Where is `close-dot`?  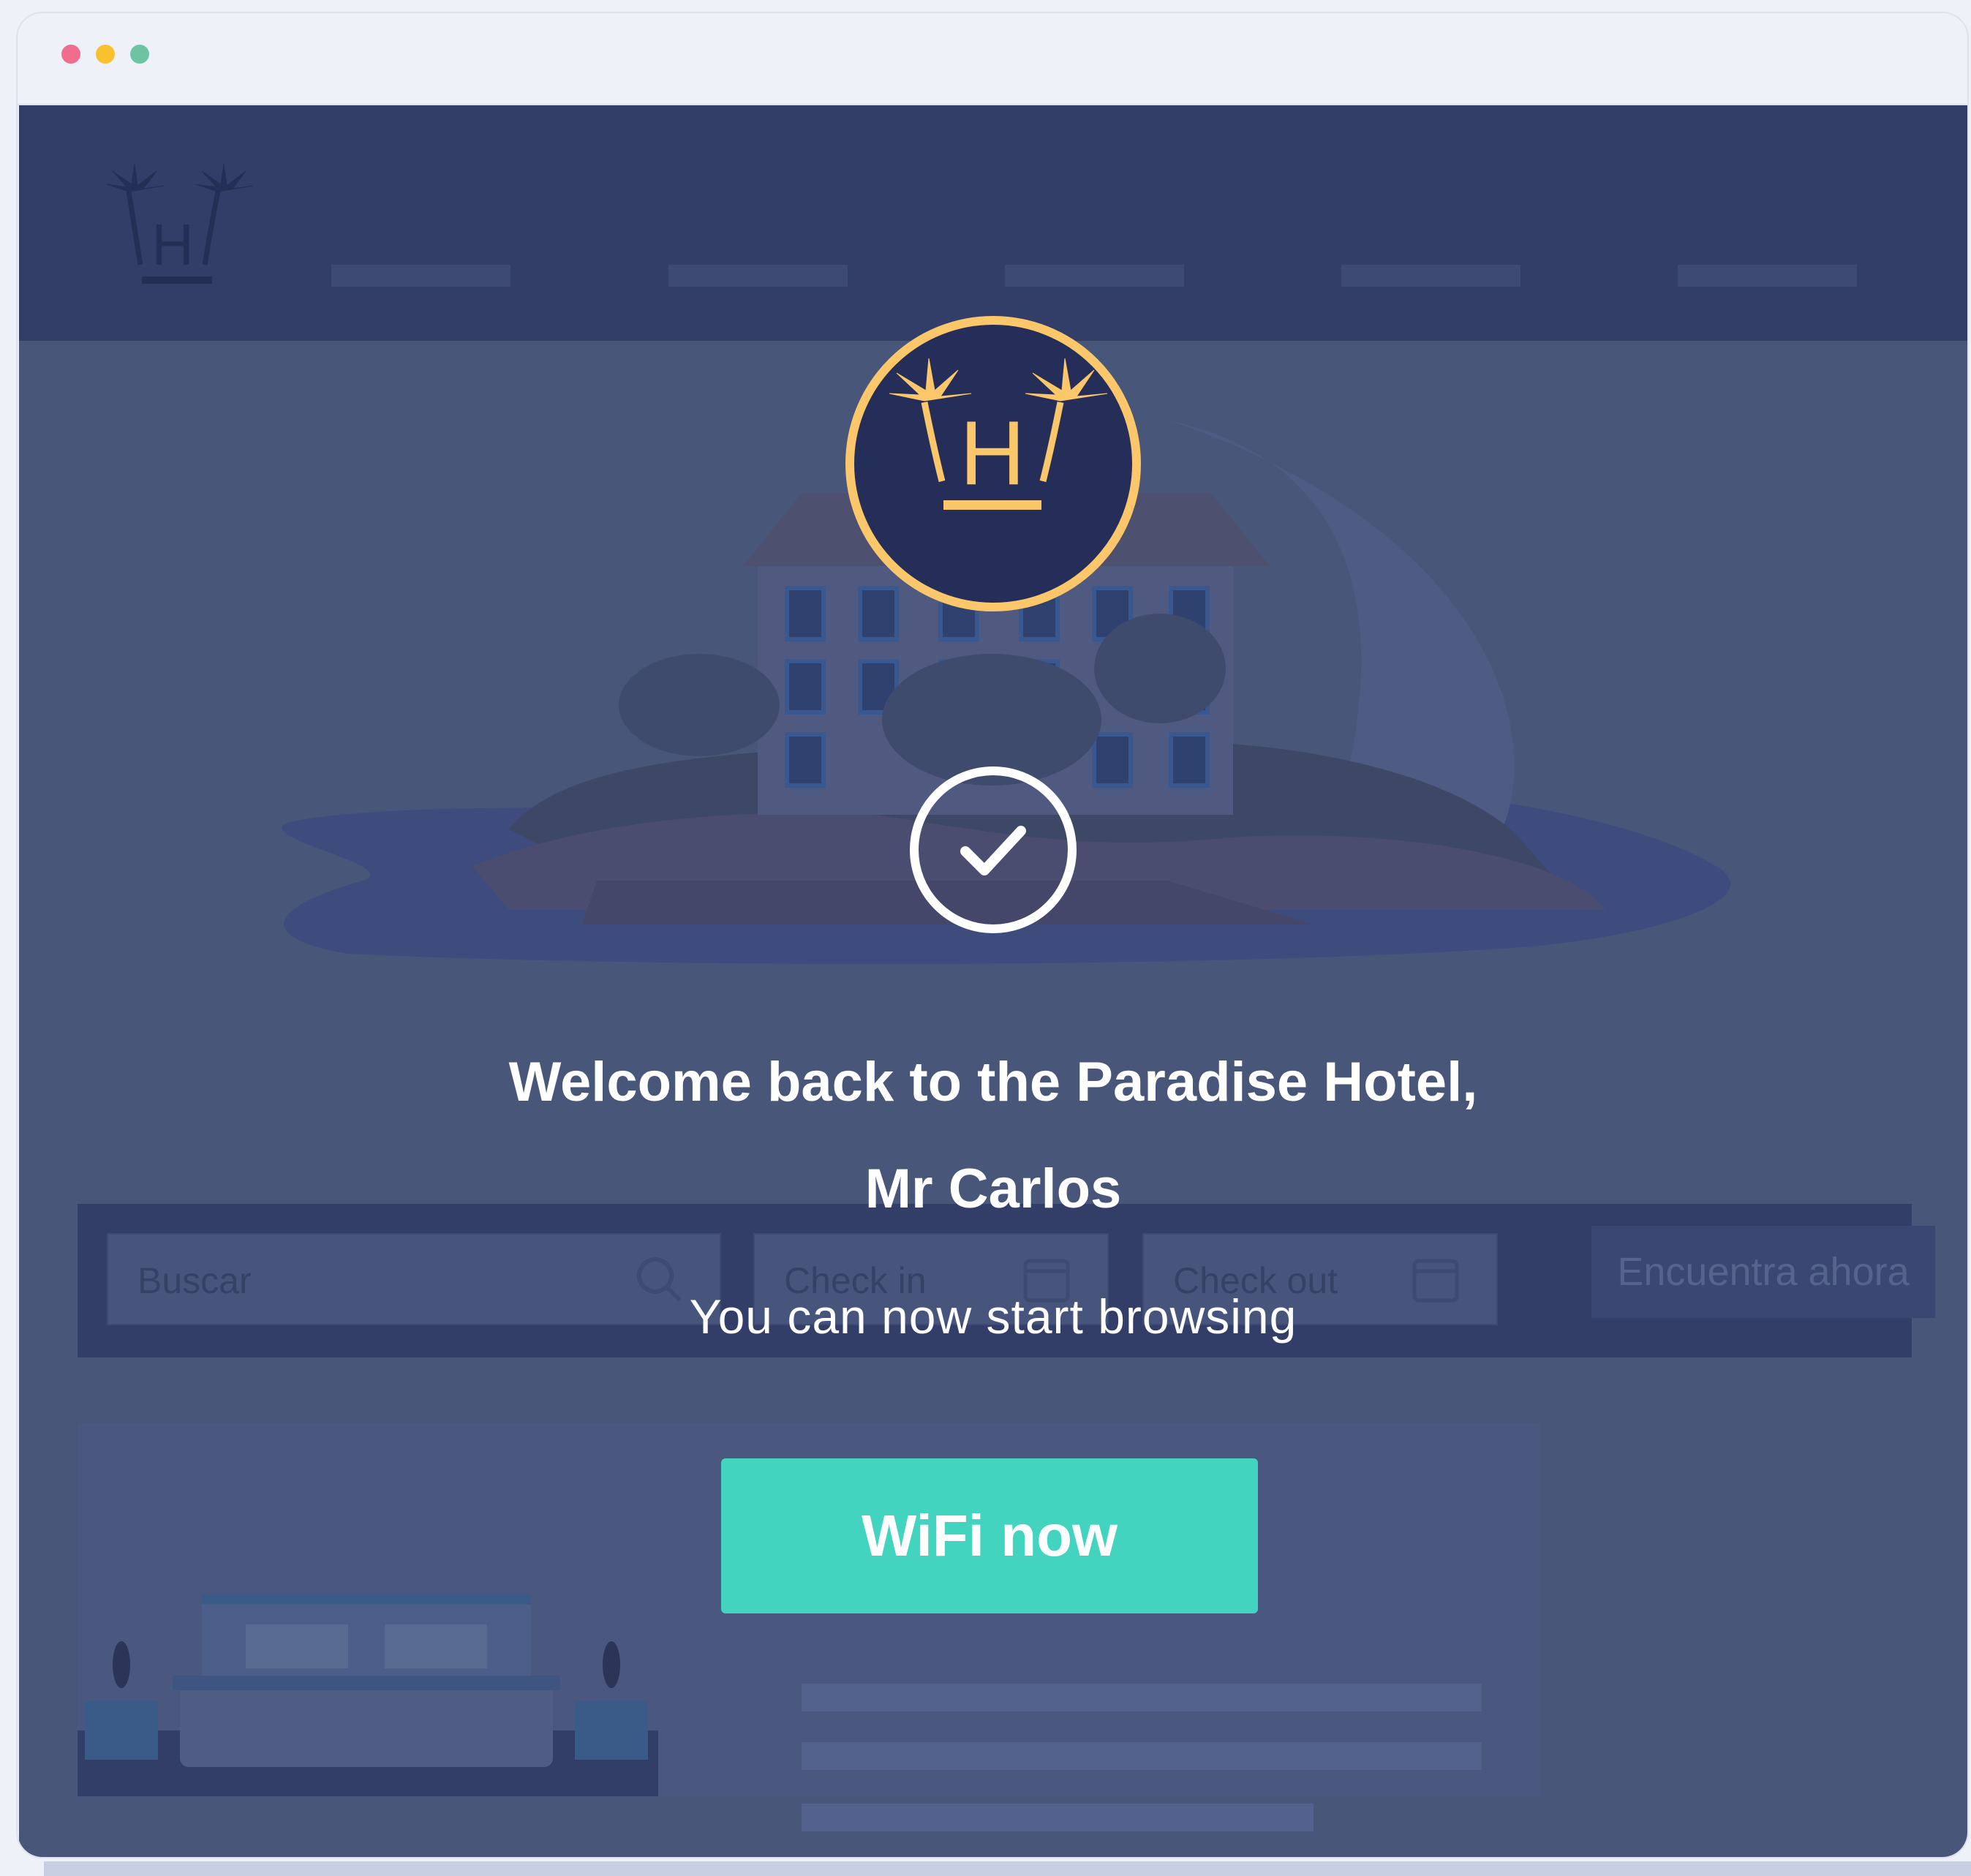 close-dot is located at coordinates (70, 54).